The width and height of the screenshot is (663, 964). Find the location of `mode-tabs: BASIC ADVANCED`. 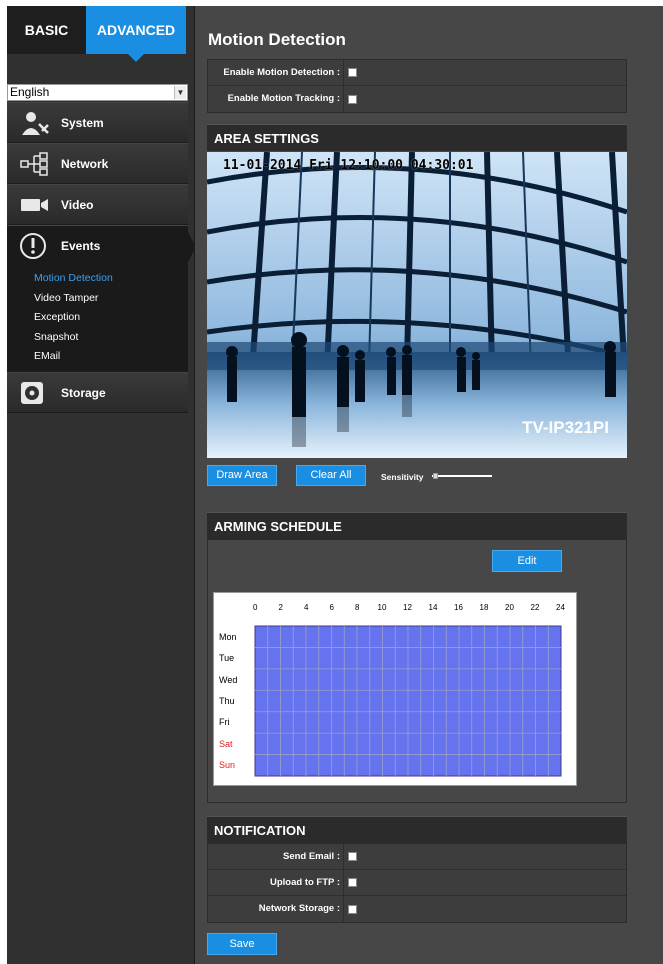

mode-tabs: BASIC ADVANCED is located at coordinates (101, 34).